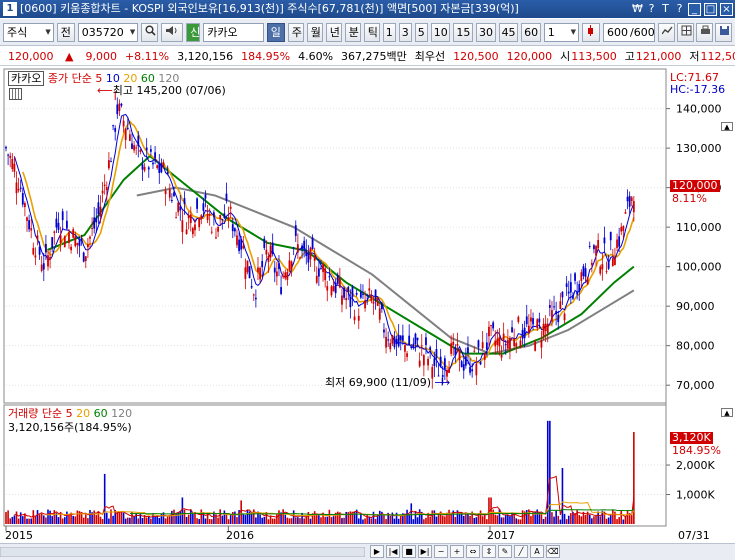  What do you see at coordinates (726, 9) in the screenshot?
I see `close-button: ×` at bounding box center [726, 9].